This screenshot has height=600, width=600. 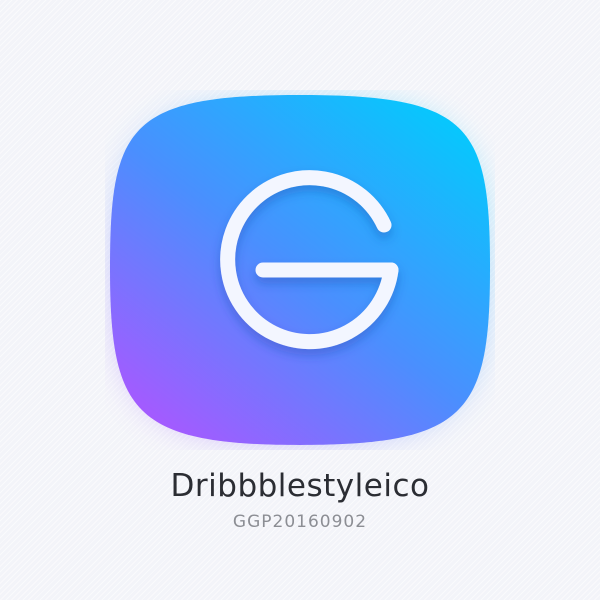 What do you see at coordinates (300, 522) in the screenshot?
I see `app-code: GGP20160902` at bounding box center [300, 522].